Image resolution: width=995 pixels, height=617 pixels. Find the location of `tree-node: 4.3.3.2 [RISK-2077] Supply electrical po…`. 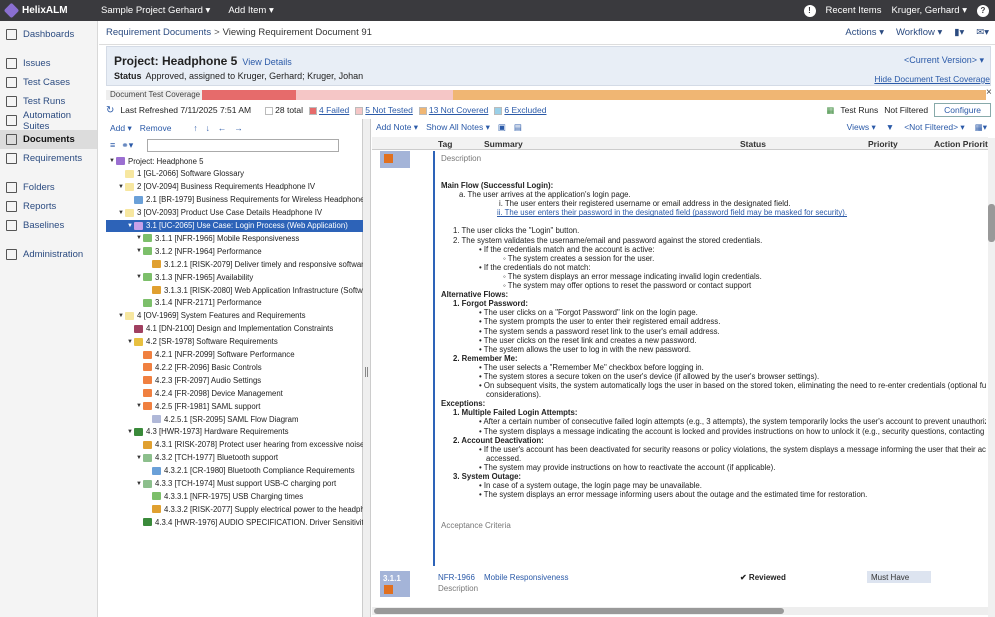

tree-node: 4.3.3.2 [RISK-2077] Supply electrical po… is located at coordinates (234, 509).